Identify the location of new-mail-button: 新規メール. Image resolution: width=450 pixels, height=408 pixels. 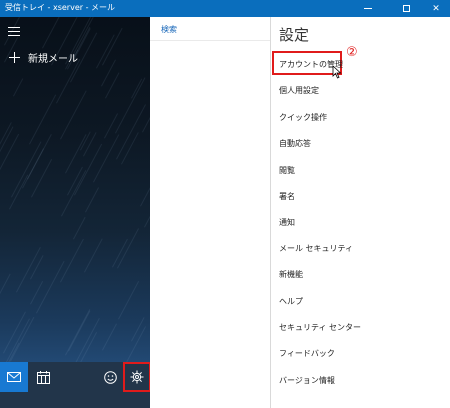
(43, 57).